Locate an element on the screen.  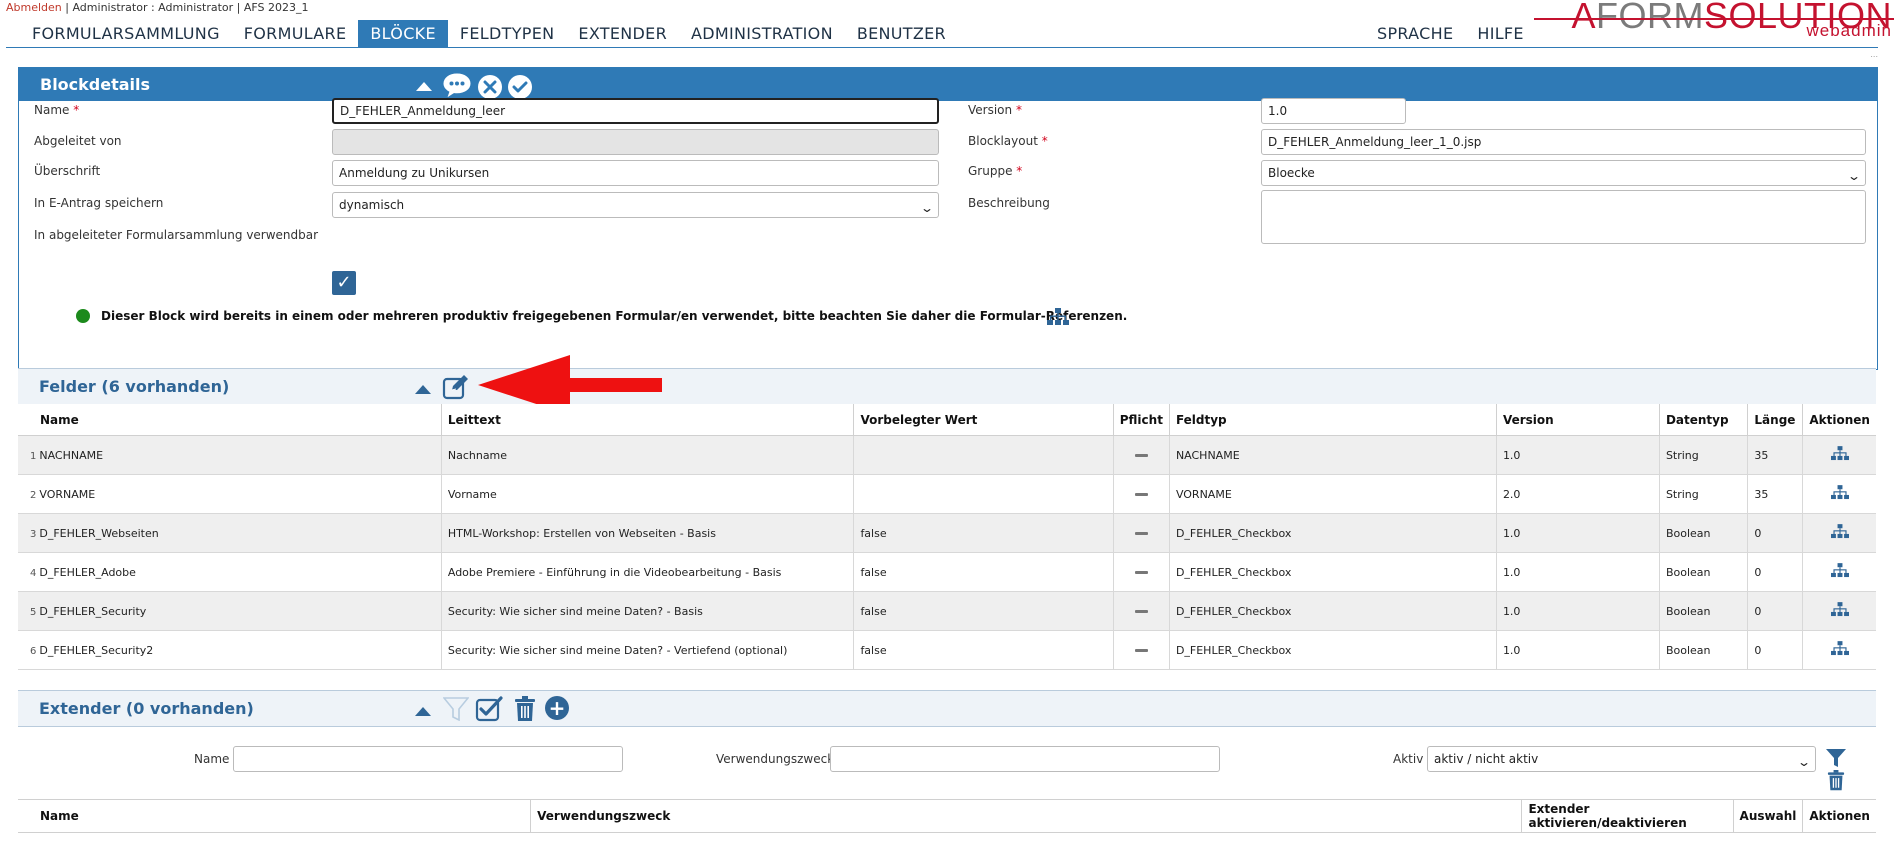
name-input: D_FEHLER_Anmeldung_leer is located at coordinates (635, 111).